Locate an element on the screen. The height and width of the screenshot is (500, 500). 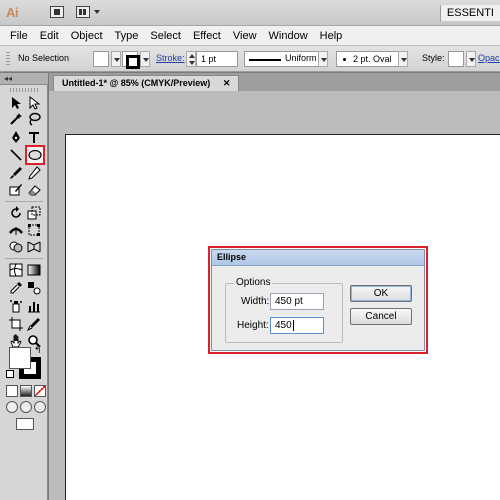
type-tool is located at coordinates (34, 137).